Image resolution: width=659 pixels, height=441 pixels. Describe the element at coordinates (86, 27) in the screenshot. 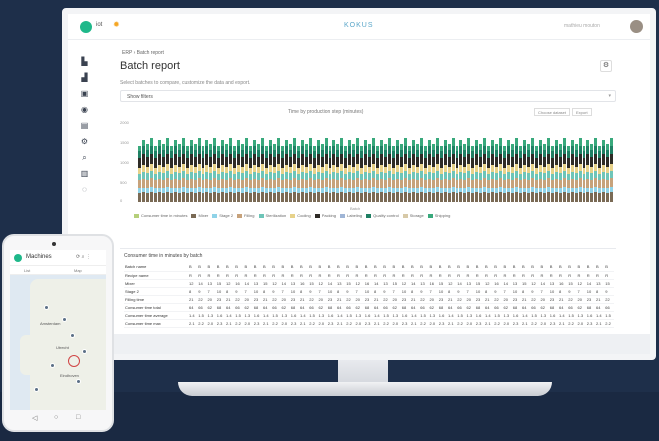

I see `app-logo-icon` at that location.